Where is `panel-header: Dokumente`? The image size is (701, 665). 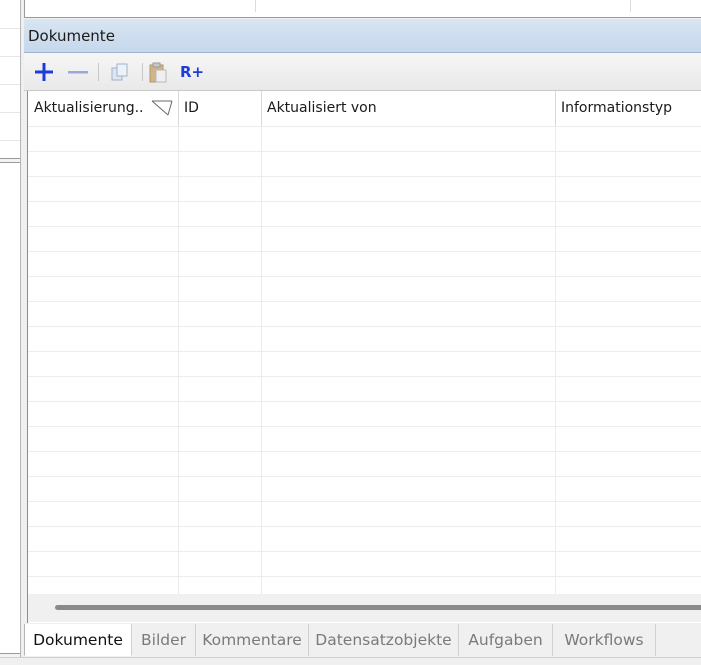
panel-header: Dokumente is located at coordinates (362, 36).